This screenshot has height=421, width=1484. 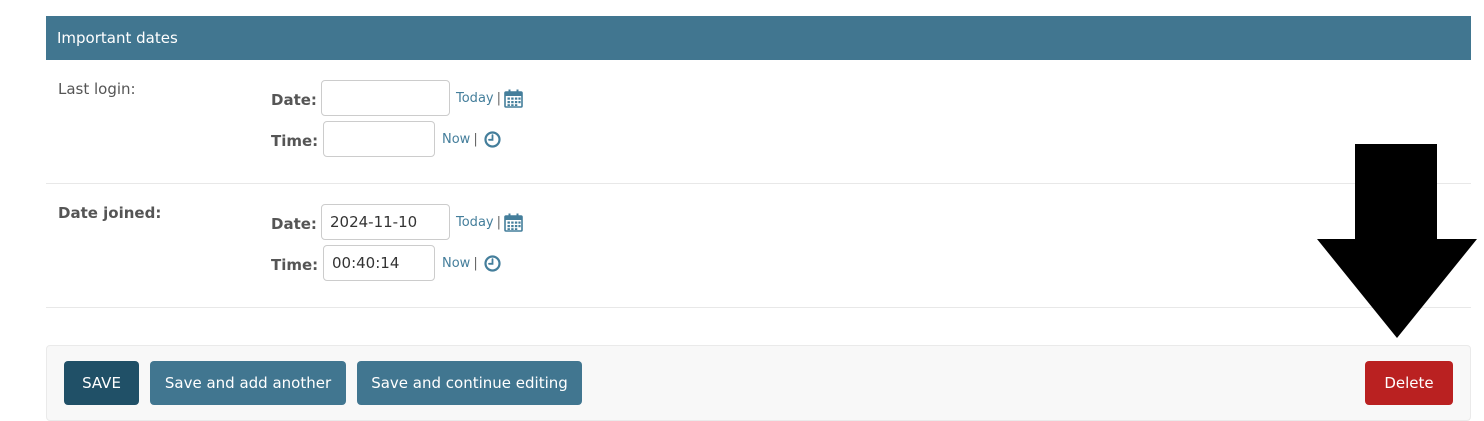 I want to click on last-login-time-label: Time:, so click(x=295, y=141).